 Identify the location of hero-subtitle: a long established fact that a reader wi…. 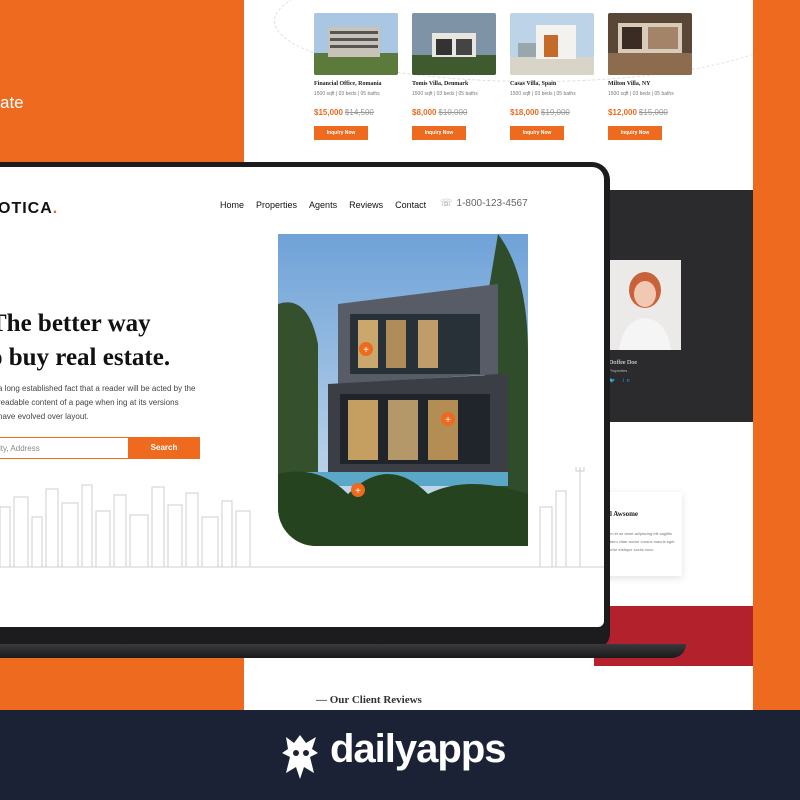
(98, 402).